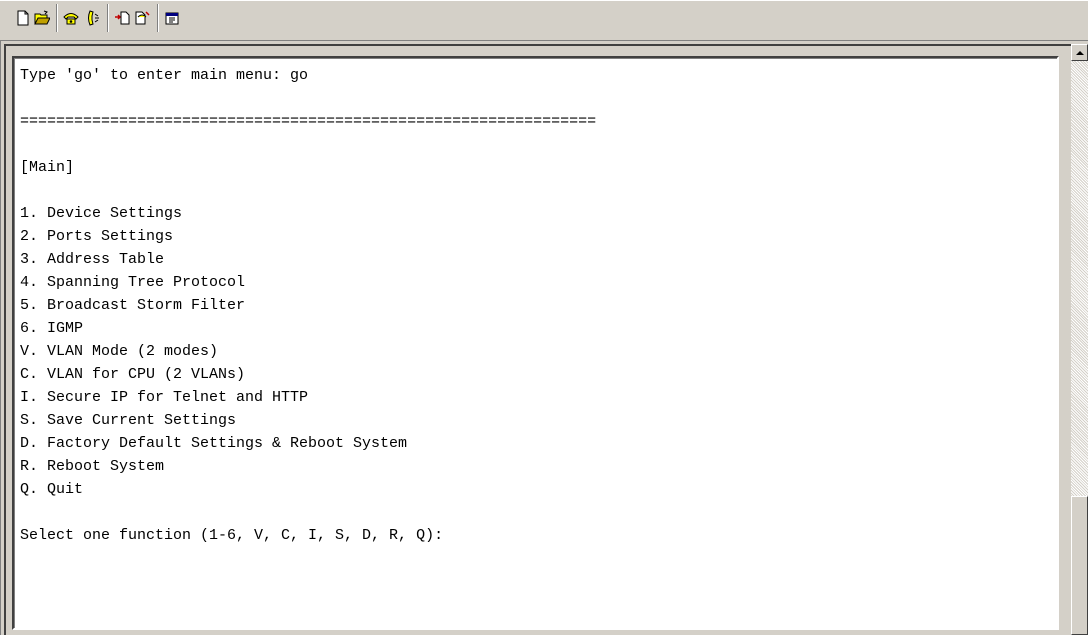  I want to click on terminal-line: C. VLAN for CPU (2 VLANs), so click(133, 374).